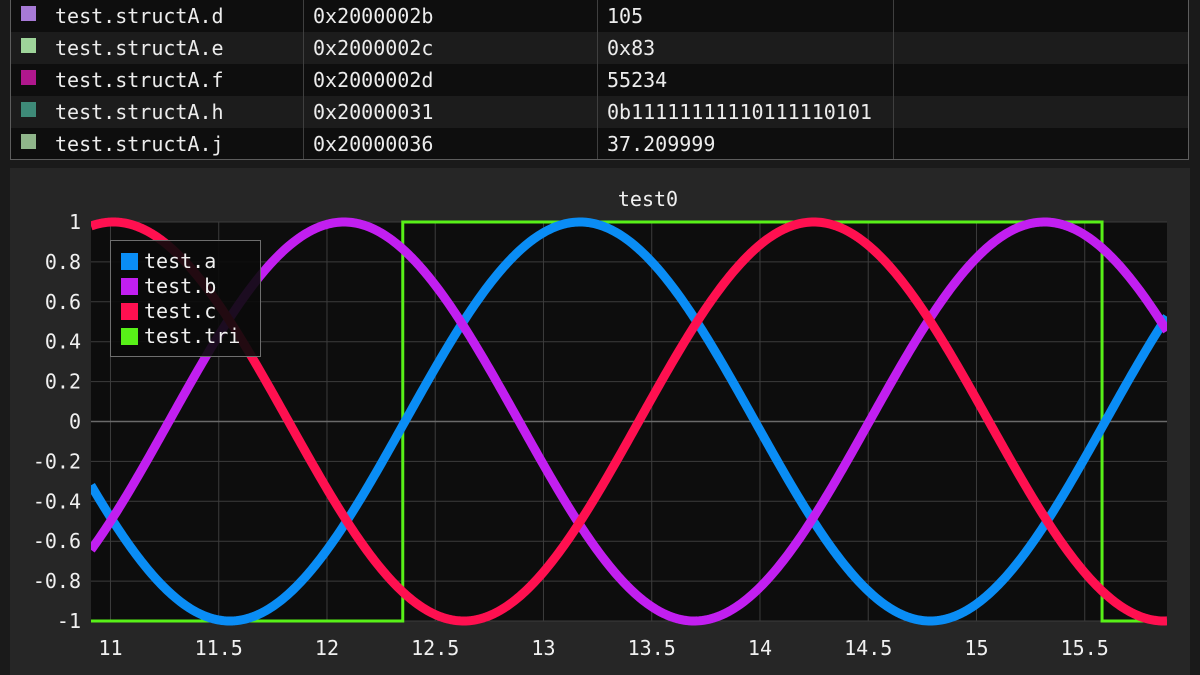 The width and height of the screenshot is (1200, 675). I want to click on x-tick-label: 15, so click(976, 648).